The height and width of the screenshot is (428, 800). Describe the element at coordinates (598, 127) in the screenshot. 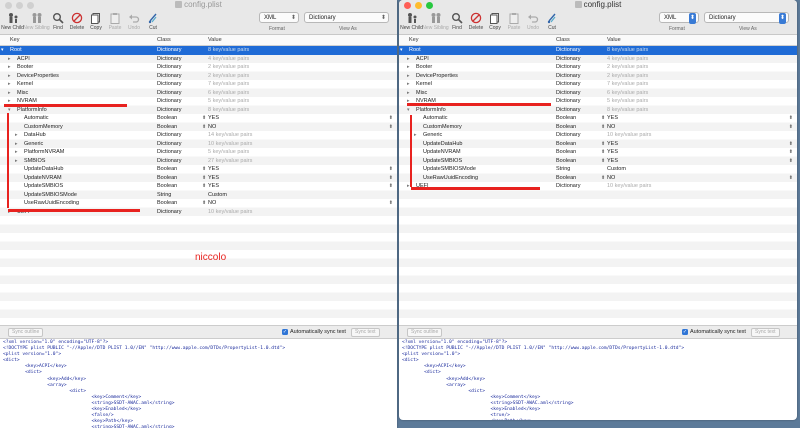

I see `outline-row: CustomMemory Boolean NO ⬍ ⬍` at that location.